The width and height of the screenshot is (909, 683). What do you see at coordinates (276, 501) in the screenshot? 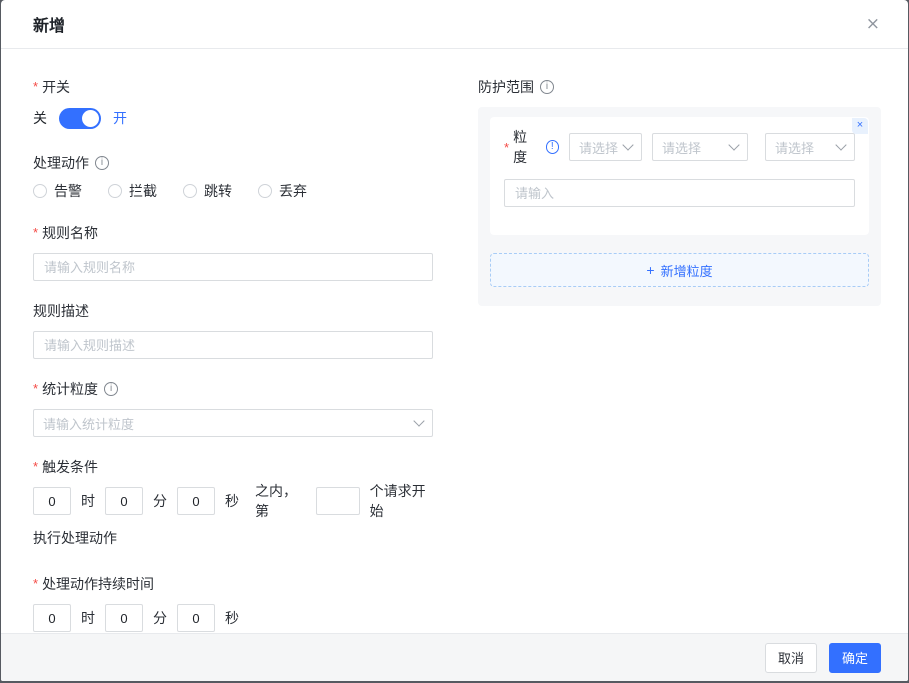
I see `trigger-within-text: 之内，第` at bounding box center [276, 501].